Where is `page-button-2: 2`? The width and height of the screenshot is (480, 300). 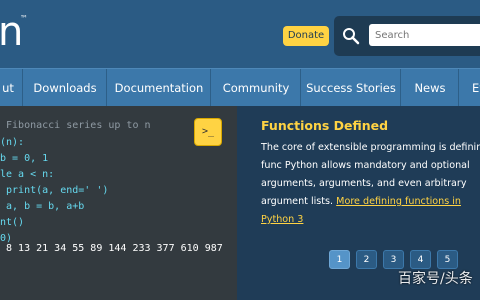 page-button-2: 2 is located at coordinates (366, 259).